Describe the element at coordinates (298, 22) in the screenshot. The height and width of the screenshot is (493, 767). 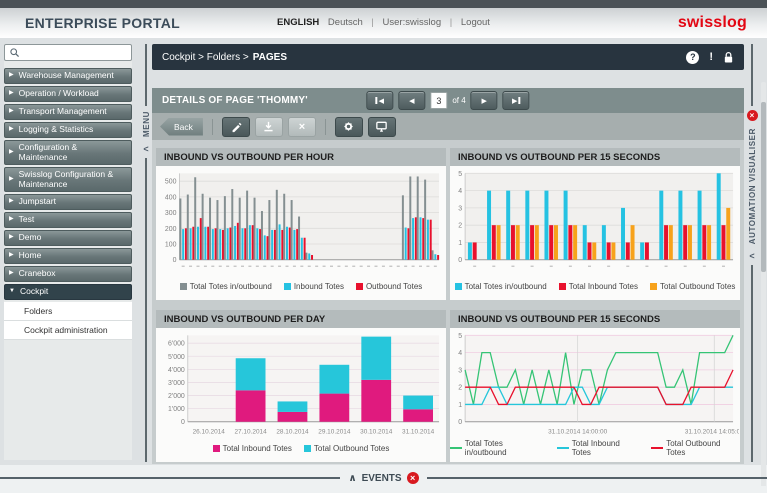
I see `language-english-link: ENGLISH` at that location.